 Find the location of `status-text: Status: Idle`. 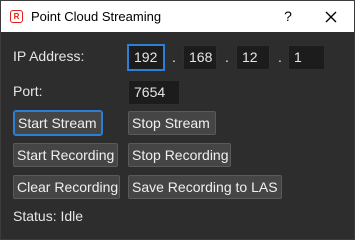

status-text: Status: Idle is located at coordinates (48, 216).